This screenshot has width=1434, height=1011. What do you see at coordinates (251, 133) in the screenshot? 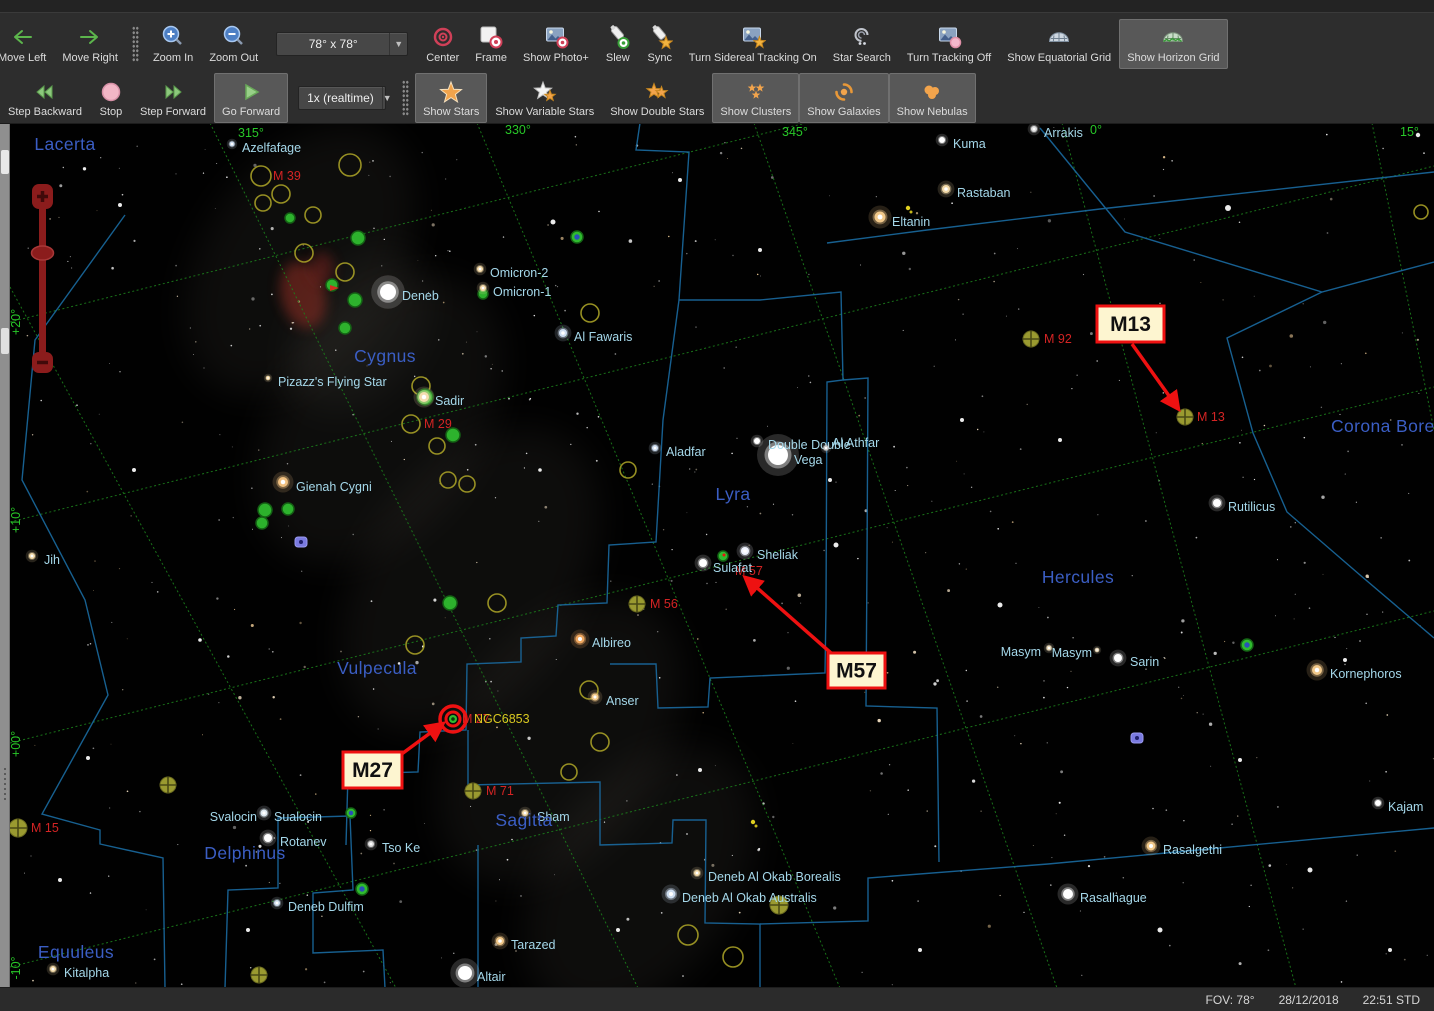
I see `svg-text: 315°` at bounding box center [251, 133].